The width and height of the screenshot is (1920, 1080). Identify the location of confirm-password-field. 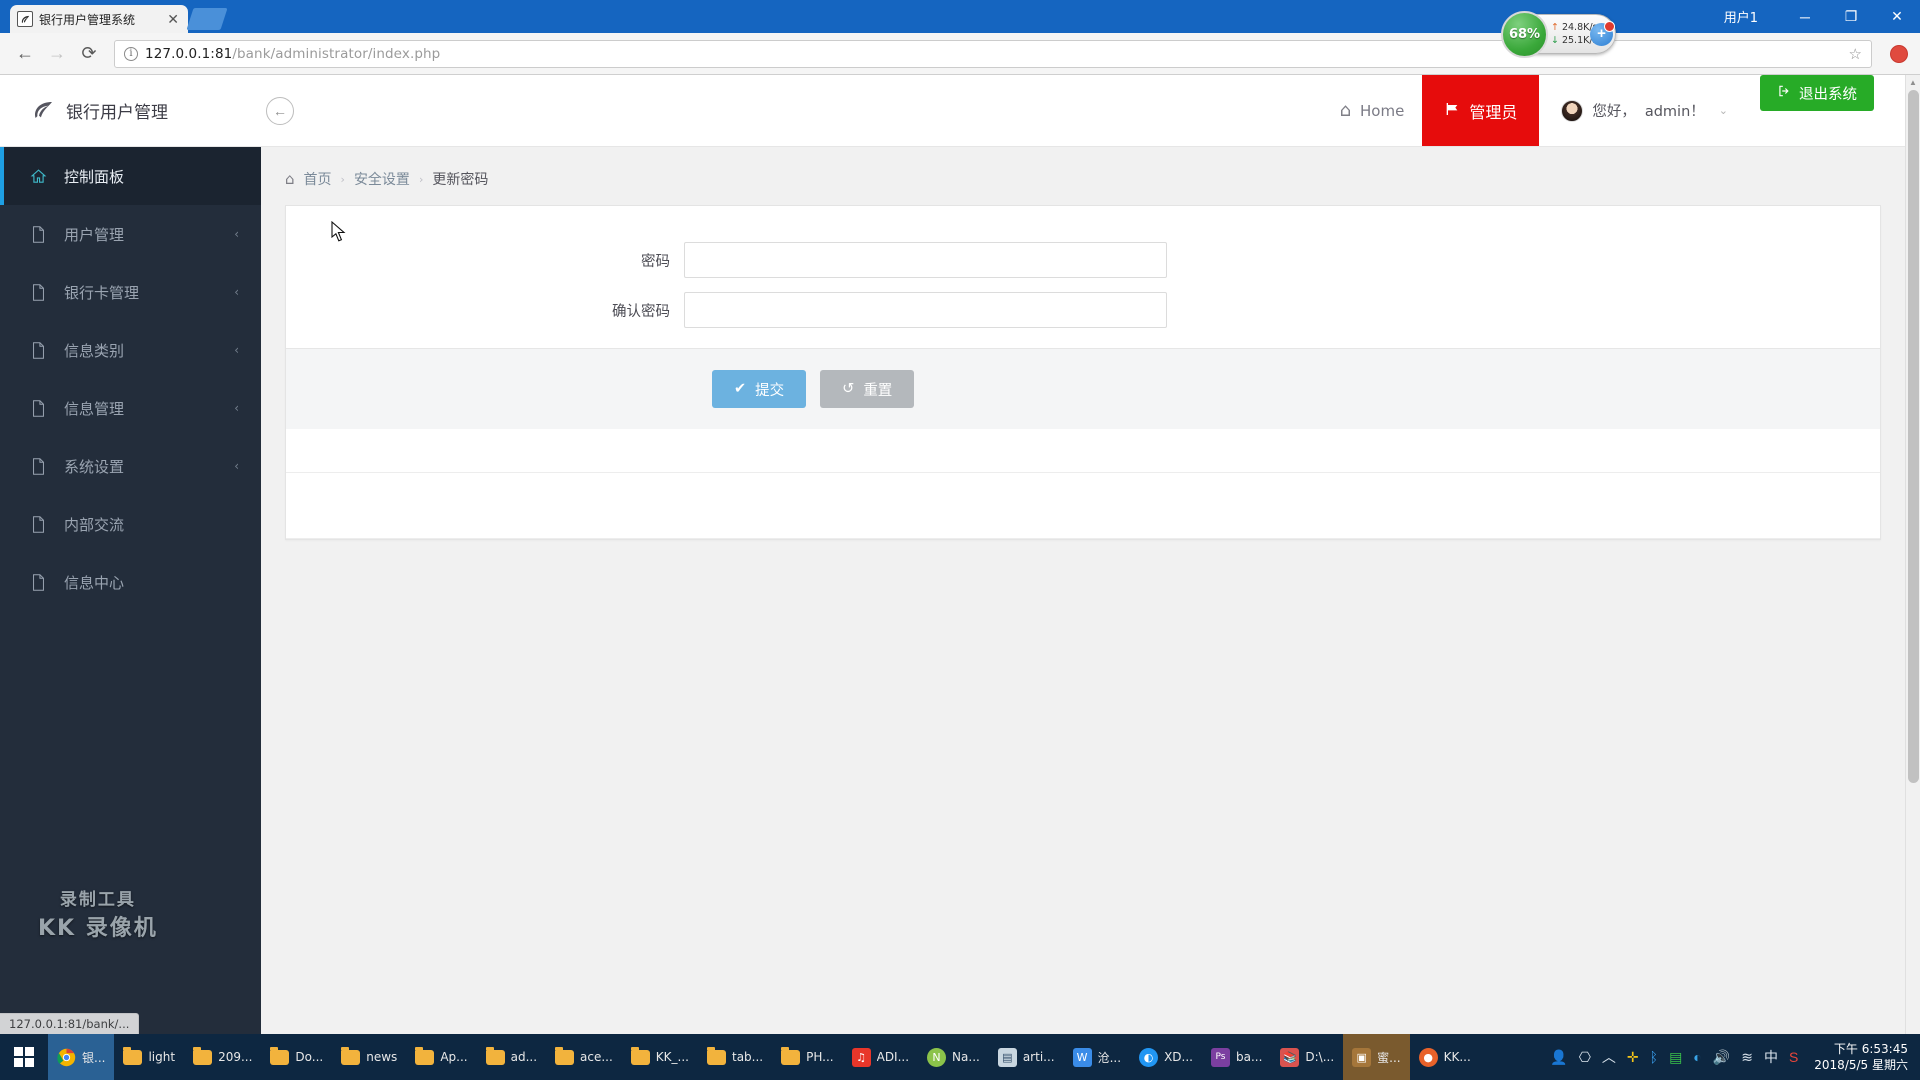
(925, 310).